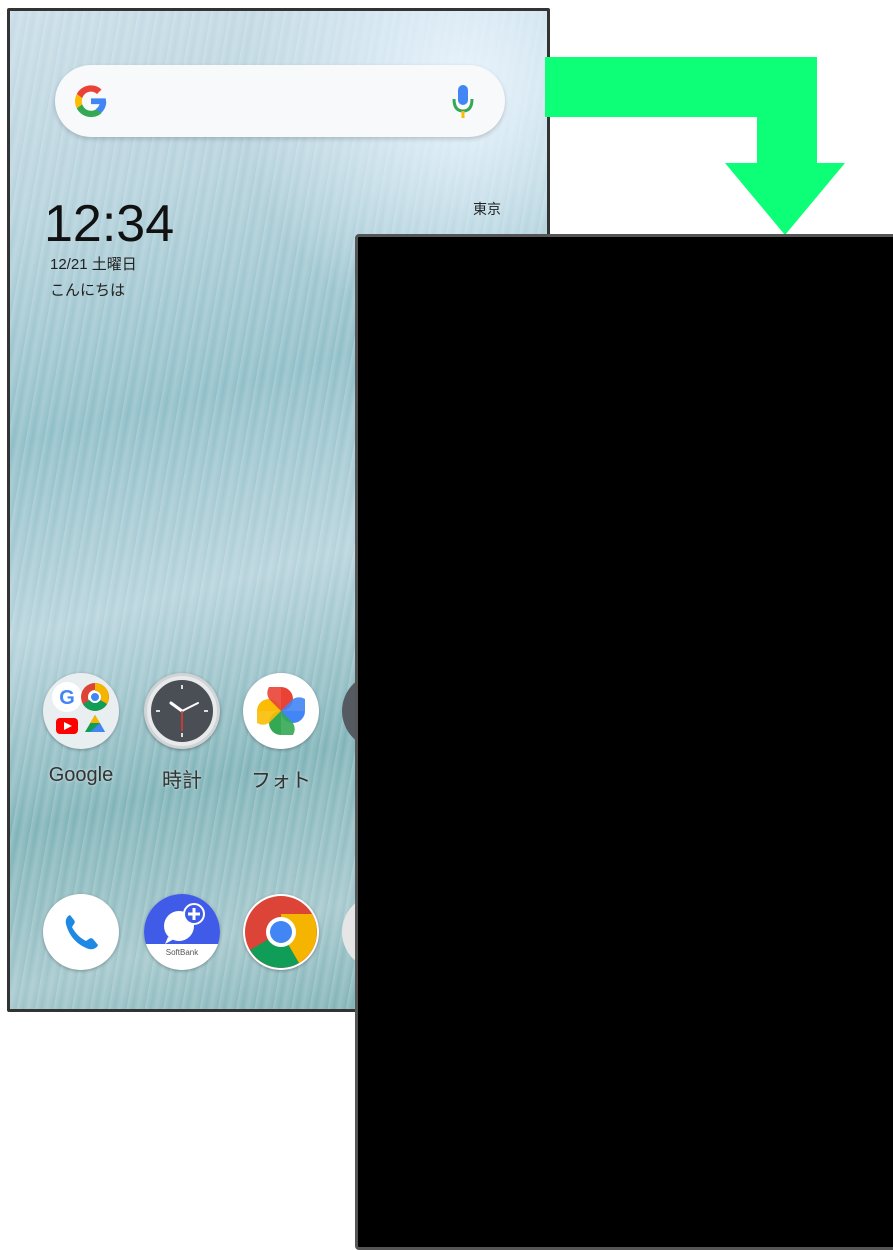 The width and height of the screenshot is (893, 1250). Describe the element at coordinates (182, 952) in the screenshot. I see `softbank-sublabel: SoftBank` at that location.